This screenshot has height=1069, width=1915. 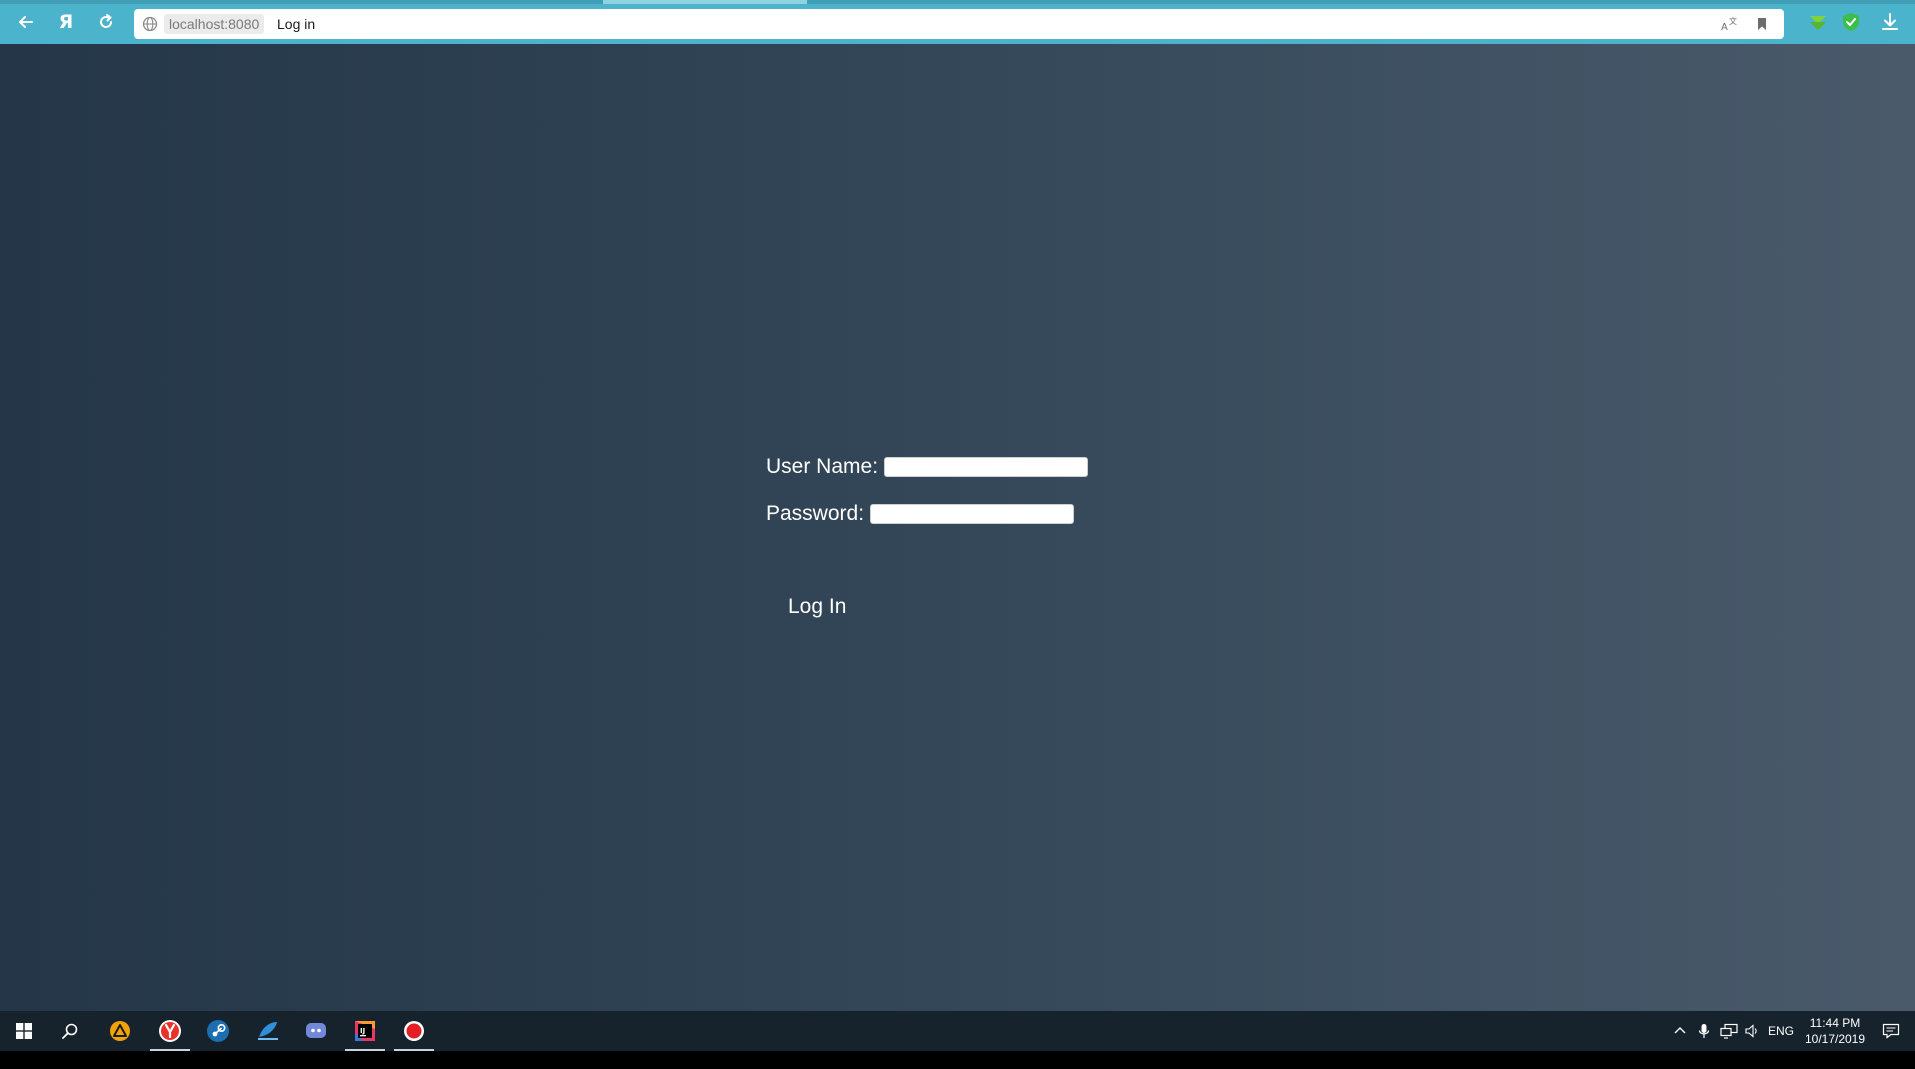 I want to click on taskbar-feather-app, so click(x=268, y=1031).